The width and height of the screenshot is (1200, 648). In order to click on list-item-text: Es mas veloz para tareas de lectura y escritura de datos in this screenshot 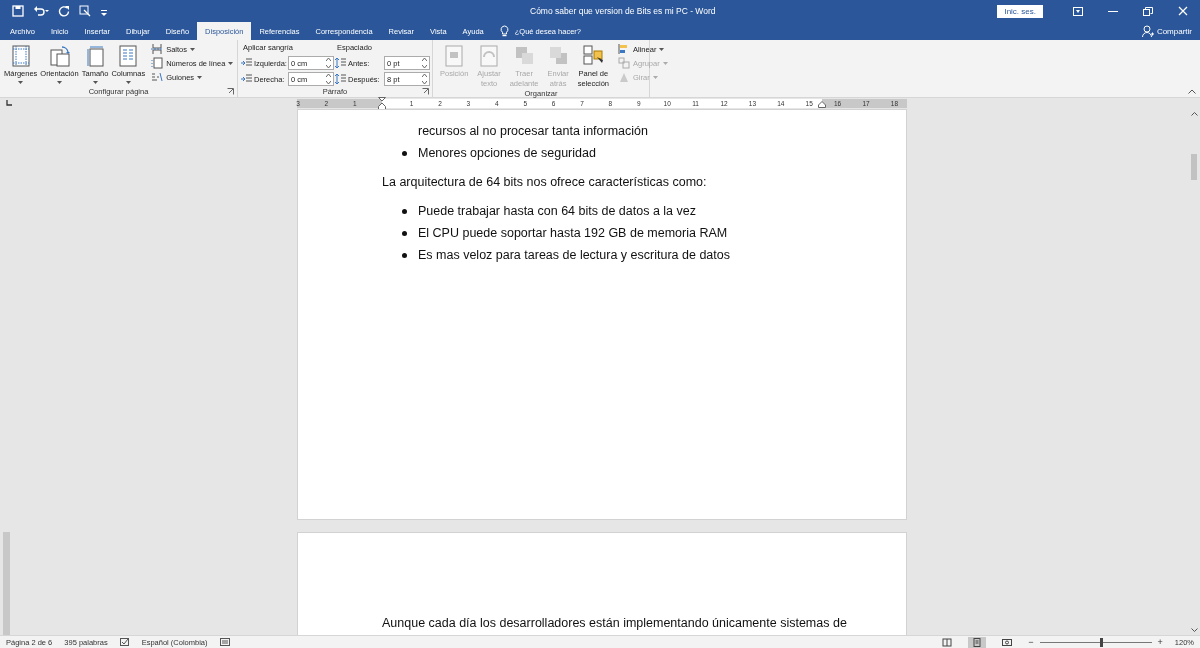, I will do `click(574, 255)`.